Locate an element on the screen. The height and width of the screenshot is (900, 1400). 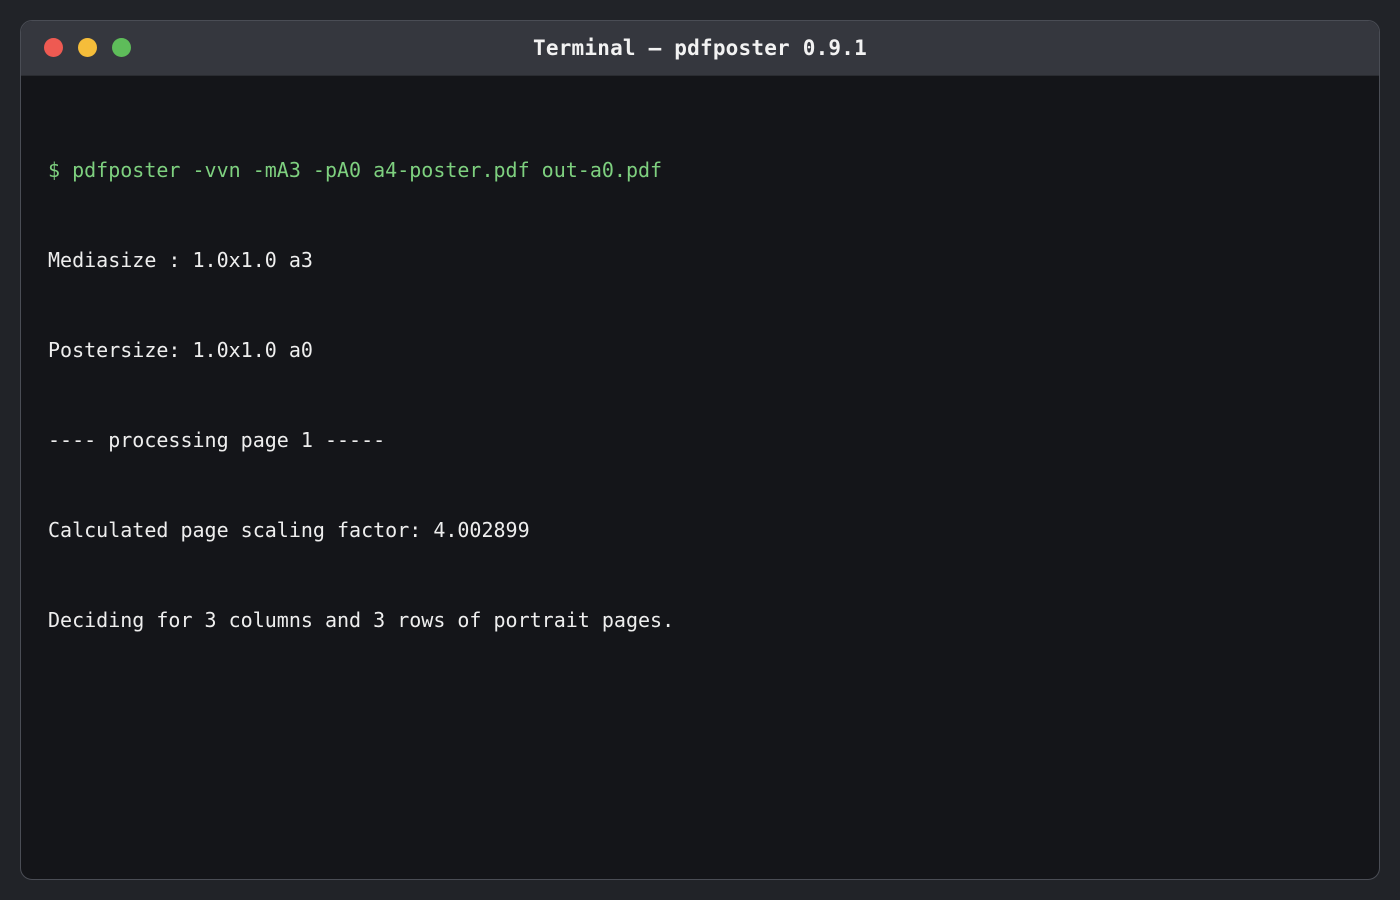
title-bar: Terminal — pdfposter 0.9.1 is located at coordinates (700, 48).